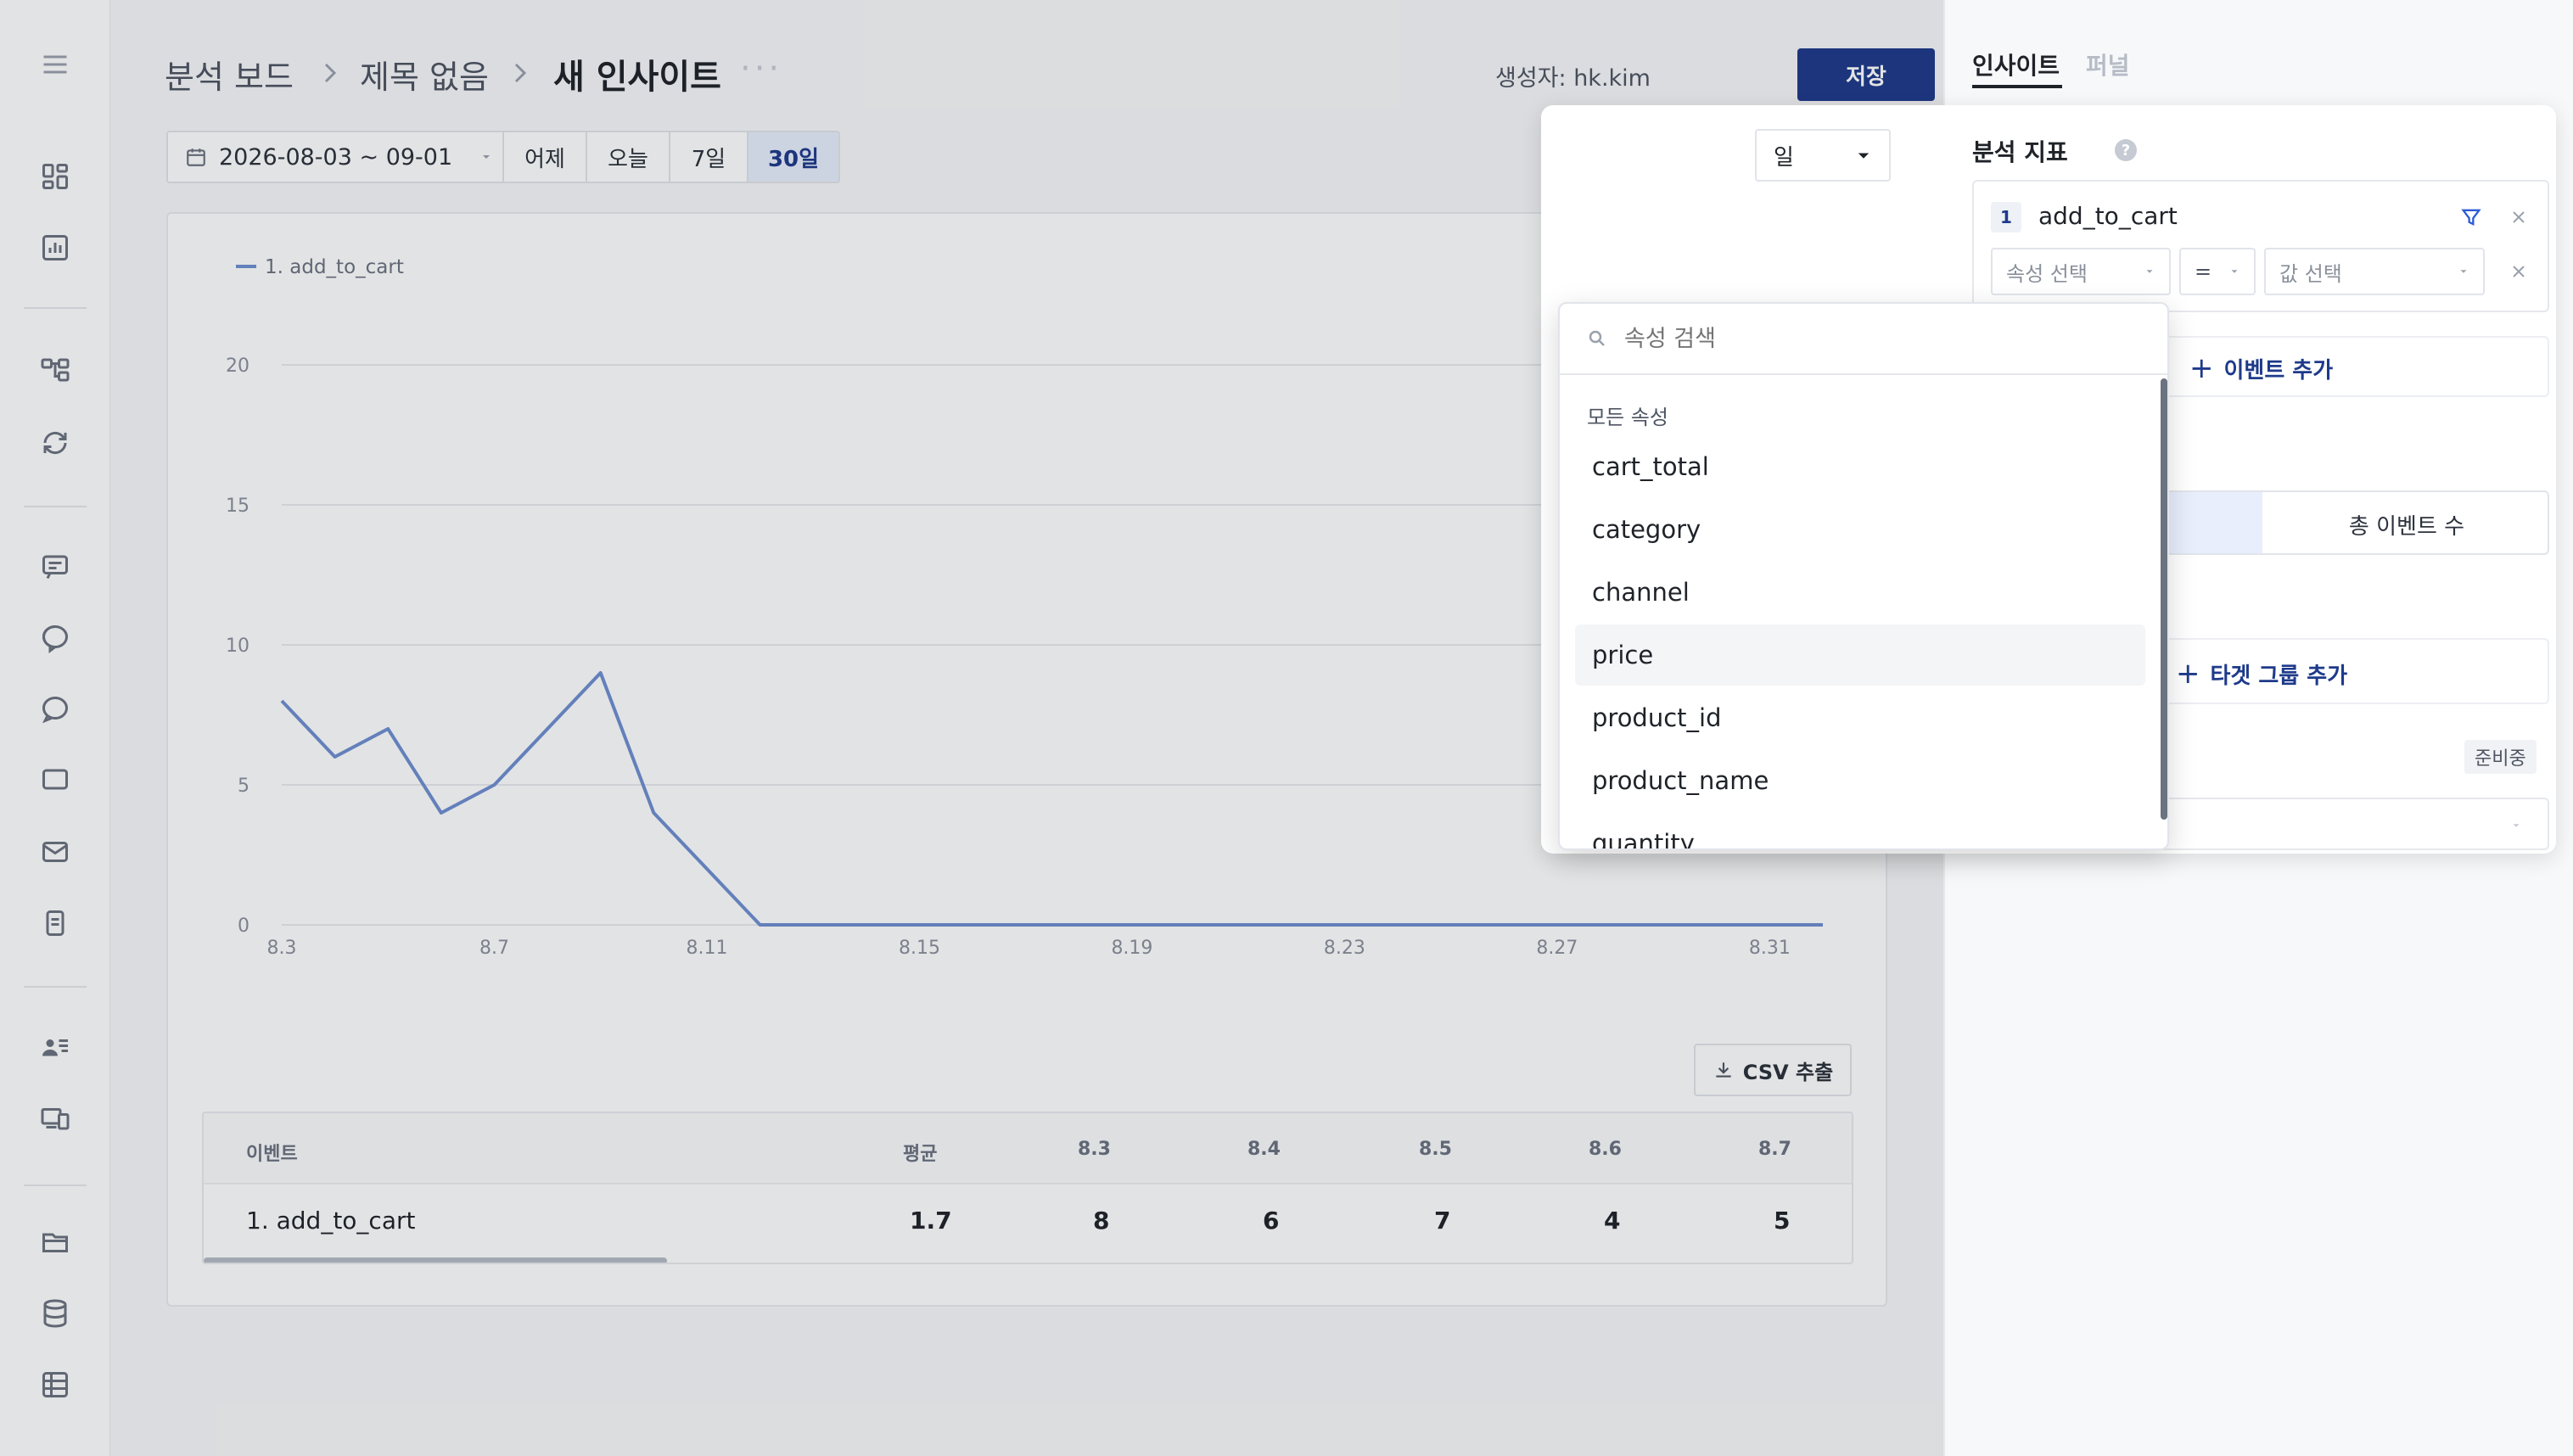  I want to click on download-icon, so click(1723, 1070).